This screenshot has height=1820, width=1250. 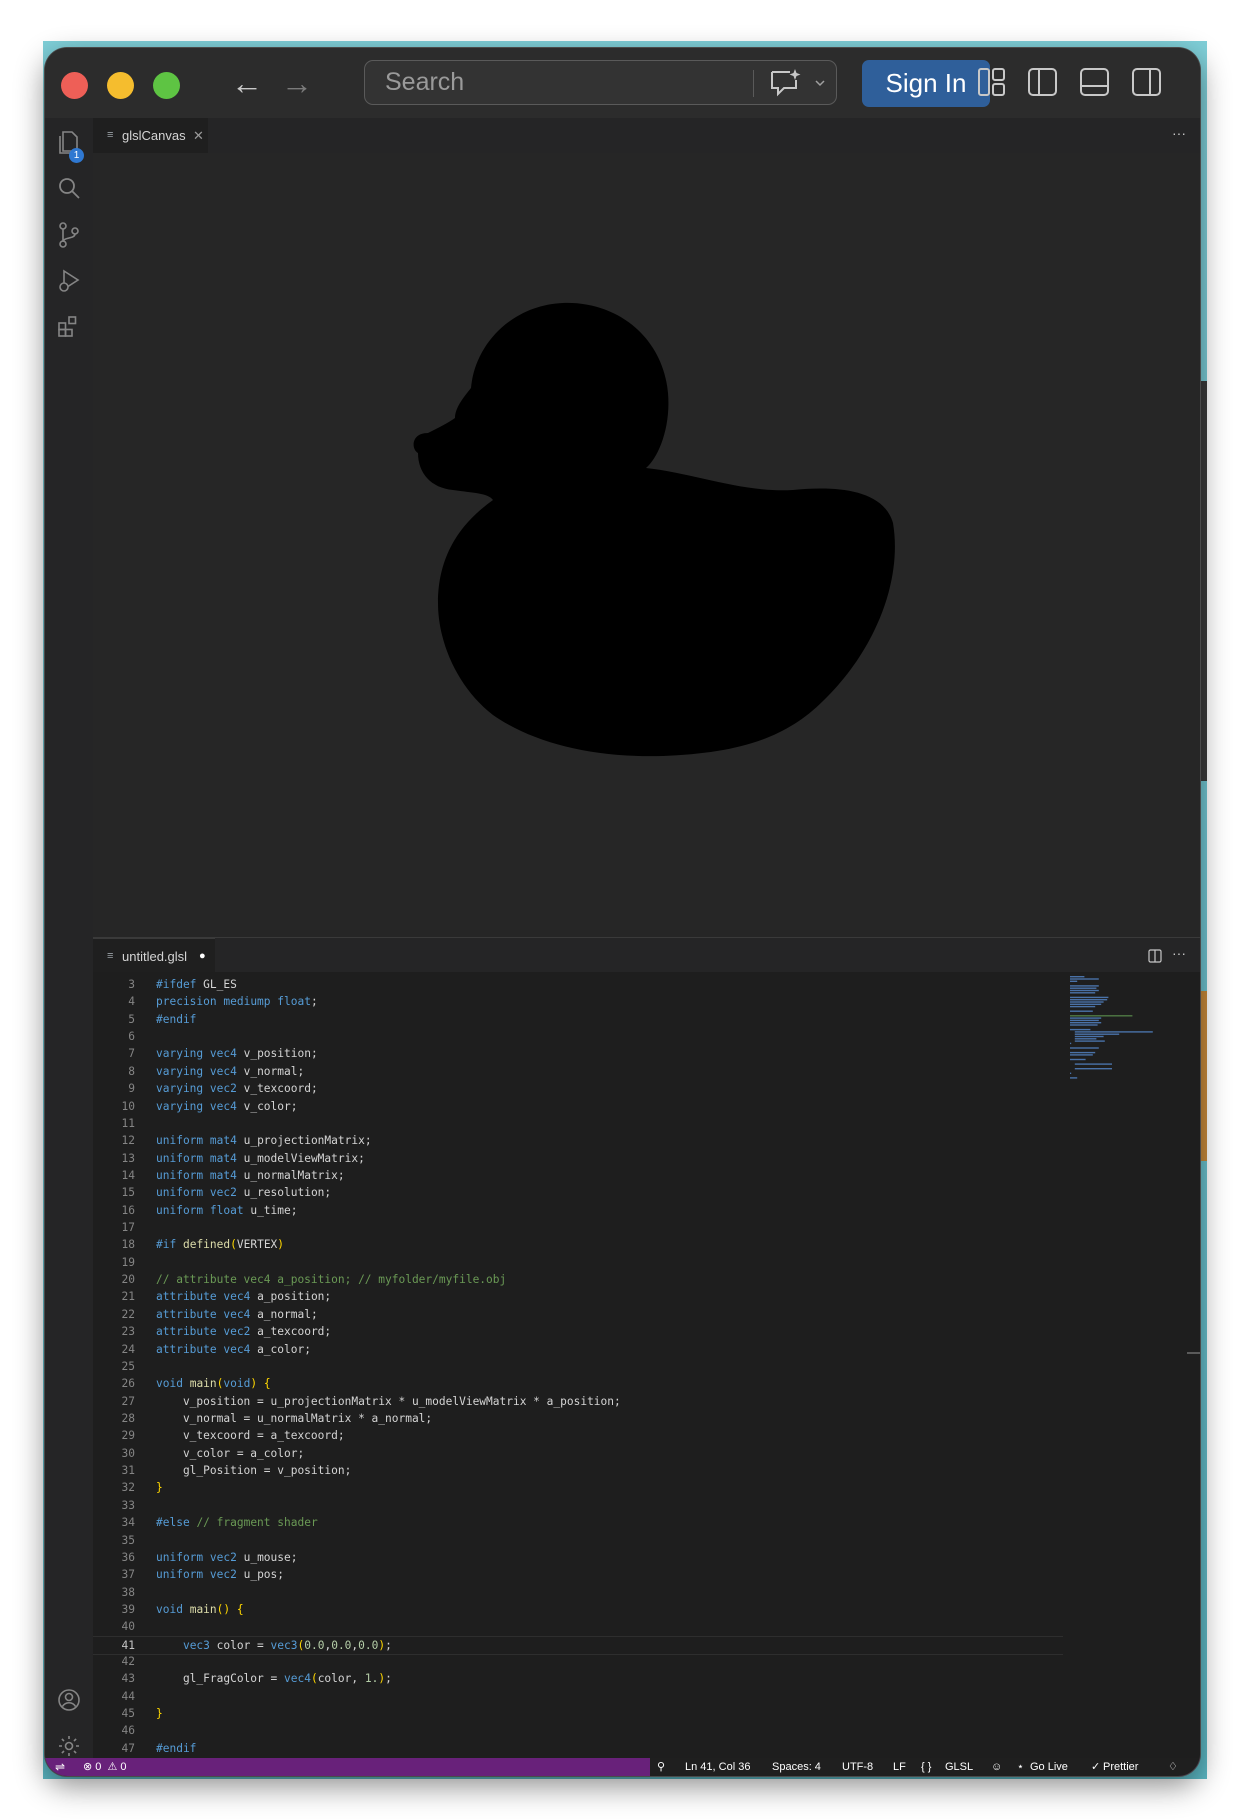 I want to click on code-line: 29 v_texcoord = a_texcoord;, so click(x=578, y=1435).